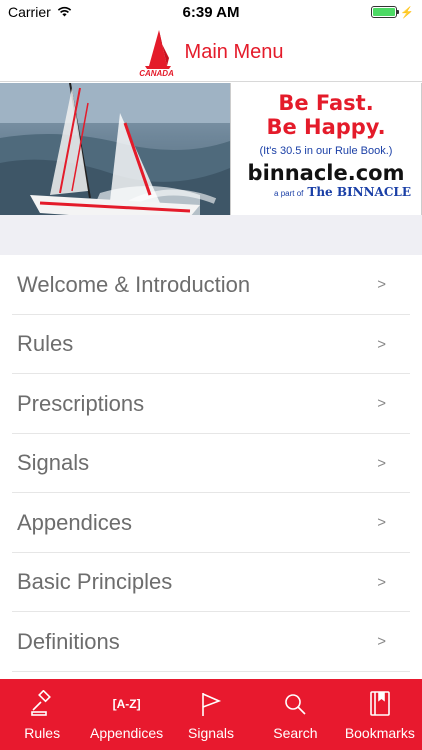  I want to click on ad-tag-brand: The BINNACLE, so click(359, 192).